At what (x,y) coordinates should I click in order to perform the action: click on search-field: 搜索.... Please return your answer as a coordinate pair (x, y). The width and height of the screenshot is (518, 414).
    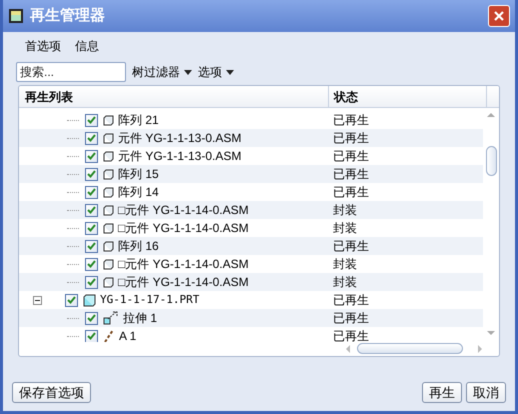
    Looking at the image, I should click on (71, 72).